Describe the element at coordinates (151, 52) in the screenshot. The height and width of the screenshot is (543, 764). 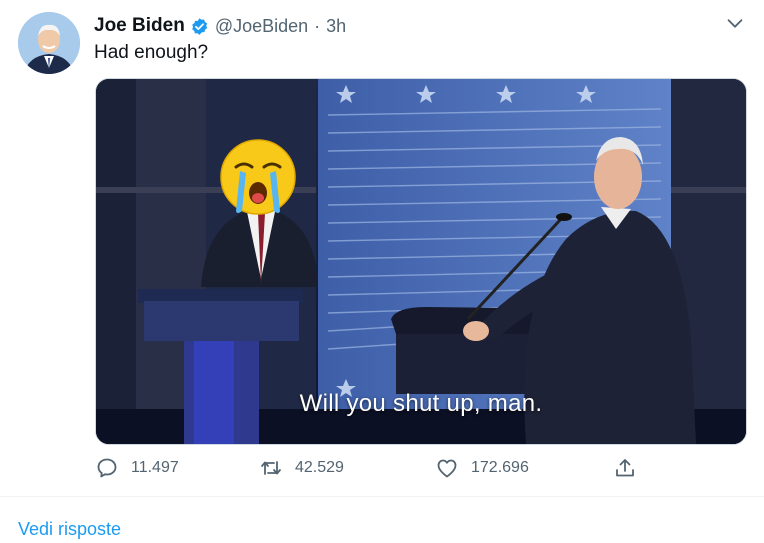
I see `tweet-text: Had enough?` at that location.